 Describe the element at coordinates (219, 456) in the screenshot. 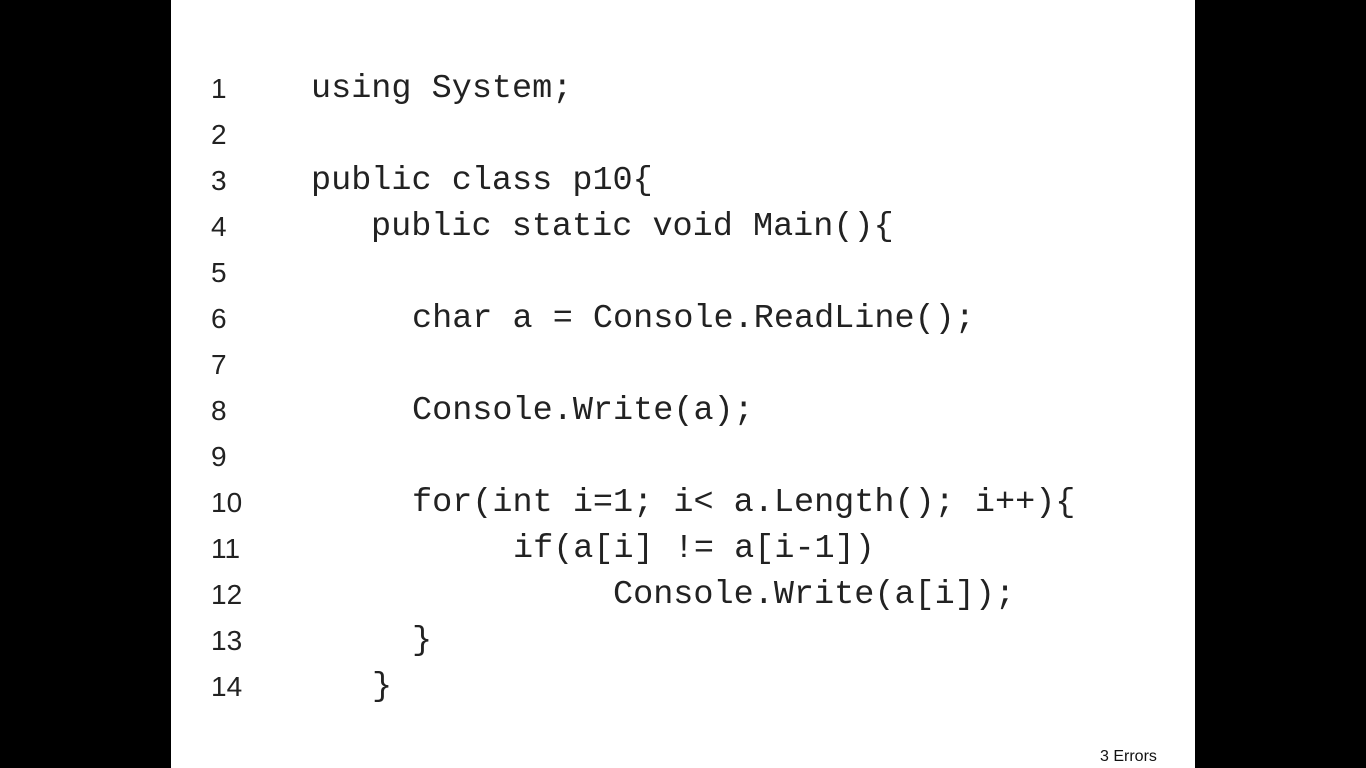

I see `line-number: 9` at that location.